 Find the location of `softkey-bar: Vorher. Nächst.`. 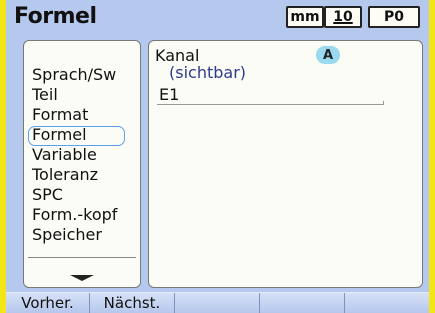

softkey-bar: Vorher. Nächst. is located at coordinates (217, 302).